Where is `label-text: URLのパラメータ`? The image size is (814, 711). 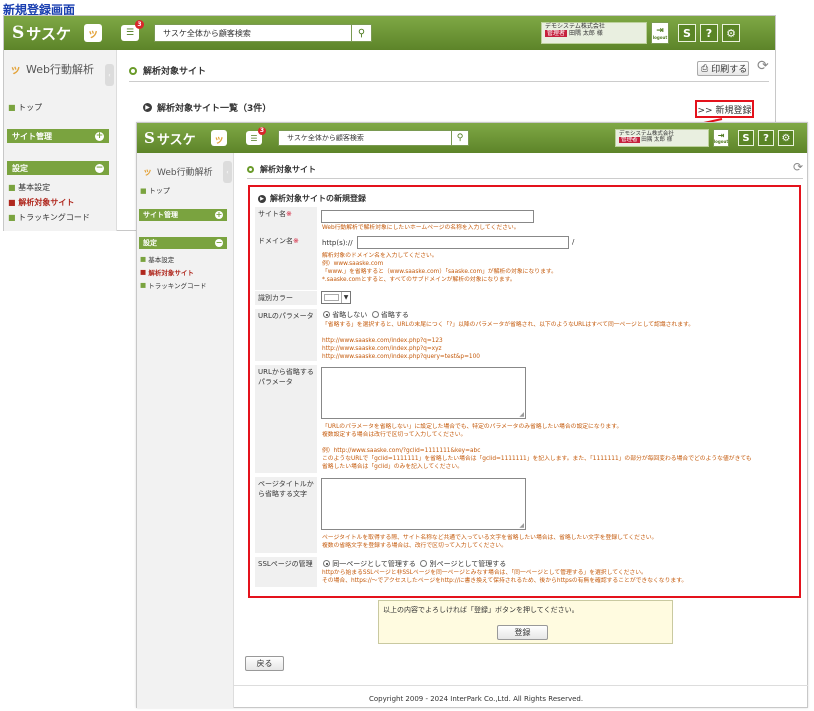
label-text: URLのパラメータ is located at coordinates (286, 316).